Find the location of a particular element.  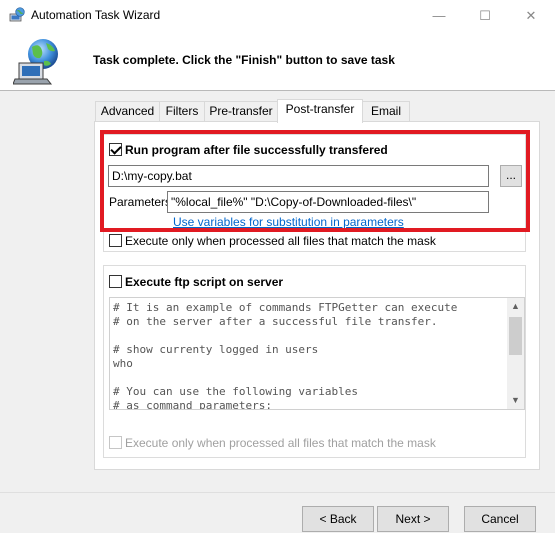

run-program-checkbox is located at coordinates (115, 149).